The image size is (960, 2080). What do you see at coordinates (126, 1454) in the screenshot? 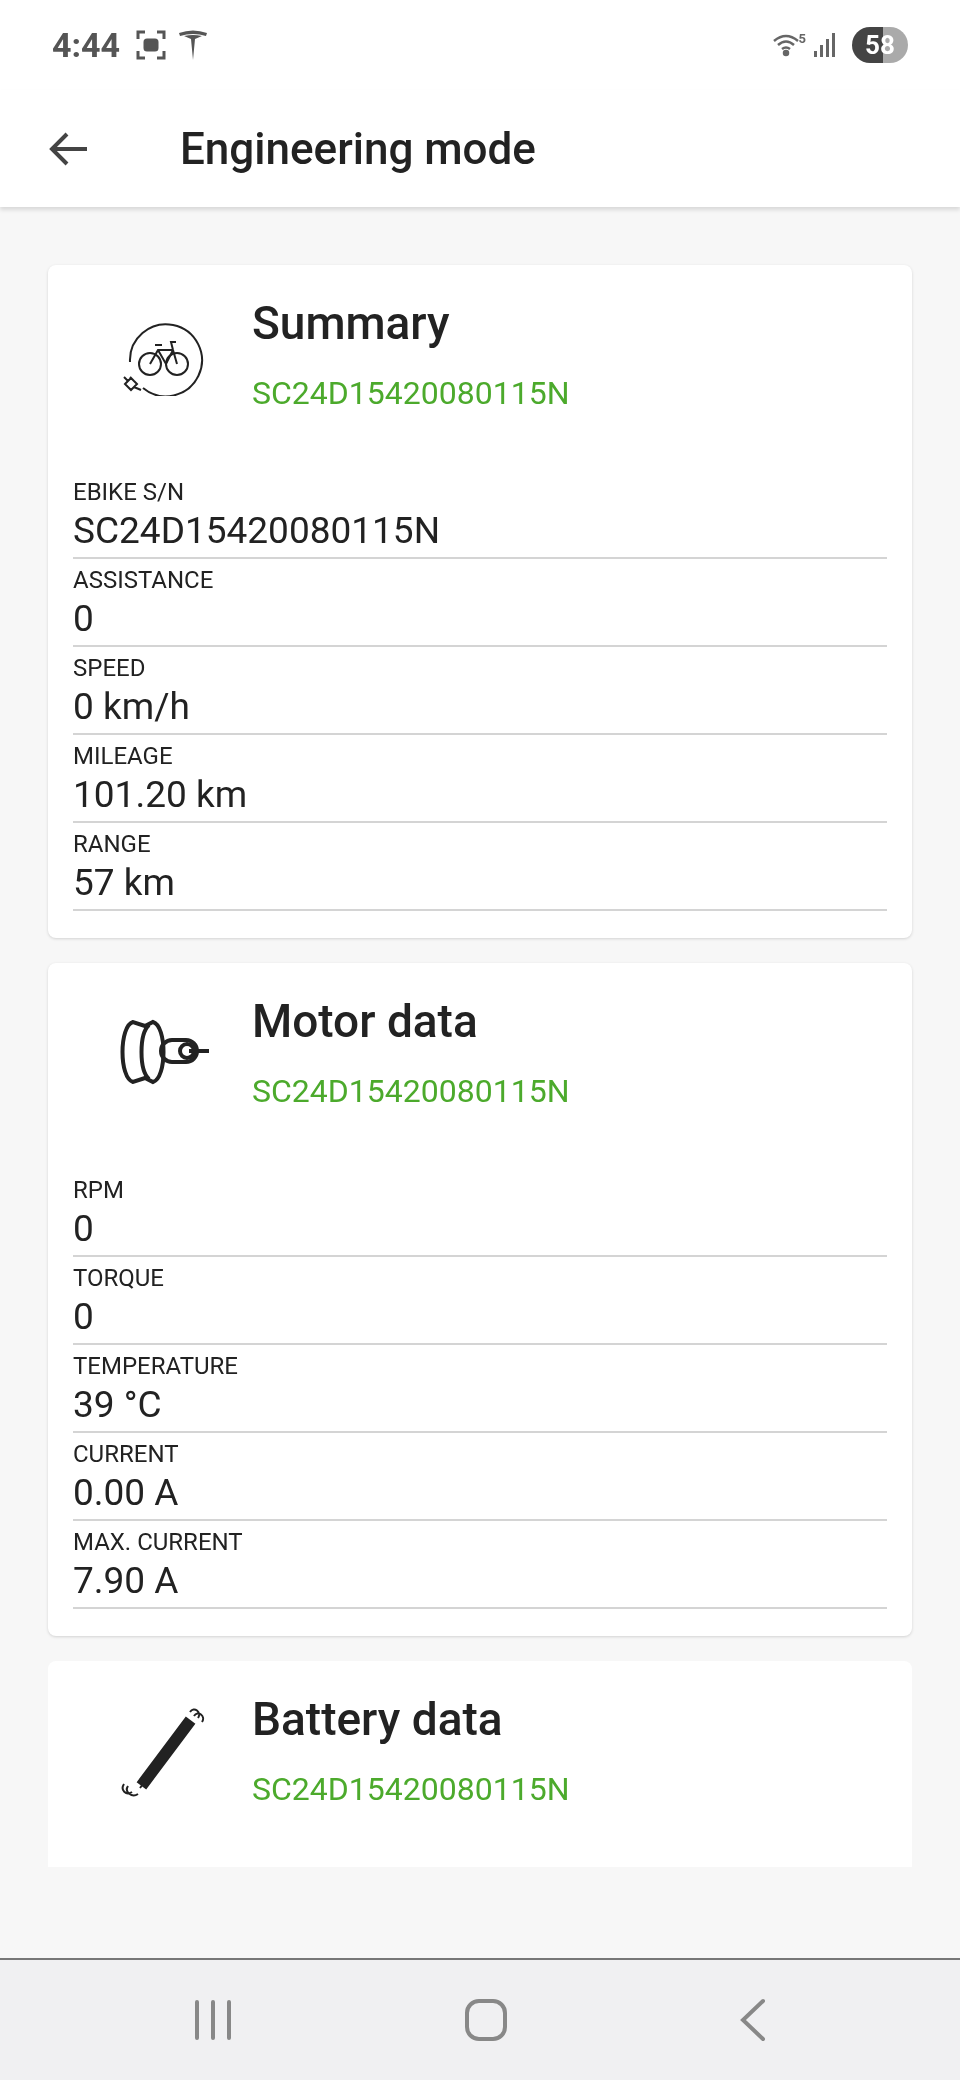
I see `field-label: CURRENT` at bounding box center [126, 1454].